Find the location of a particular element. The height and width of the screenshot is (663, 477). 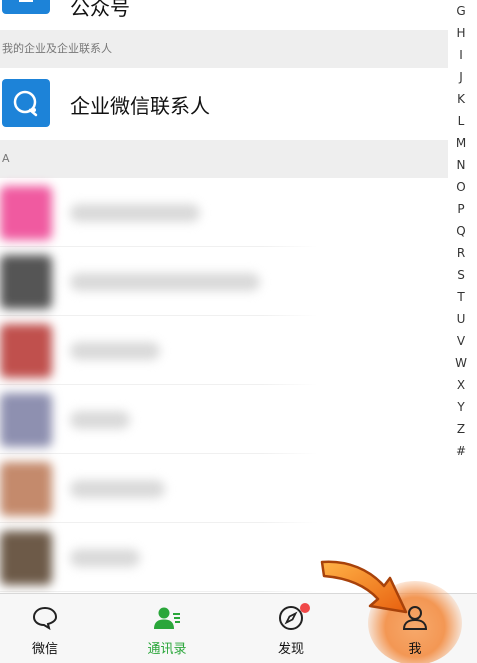

tab-chats-label: 微信 is located at coordinates (44, 649).